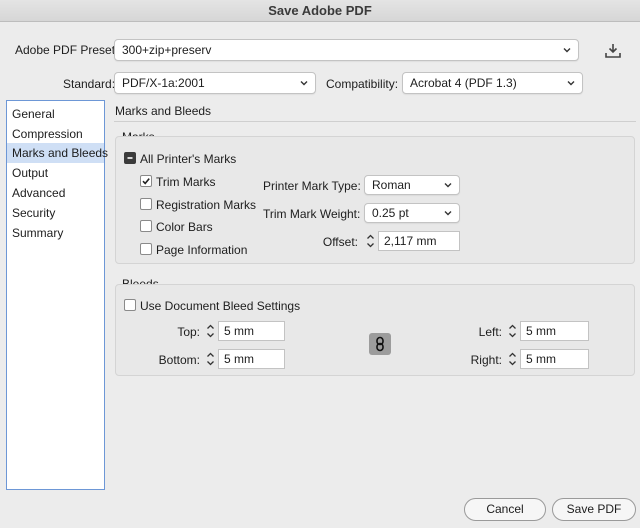  I want to click on bleed-top-stepper, so click(210, 331).